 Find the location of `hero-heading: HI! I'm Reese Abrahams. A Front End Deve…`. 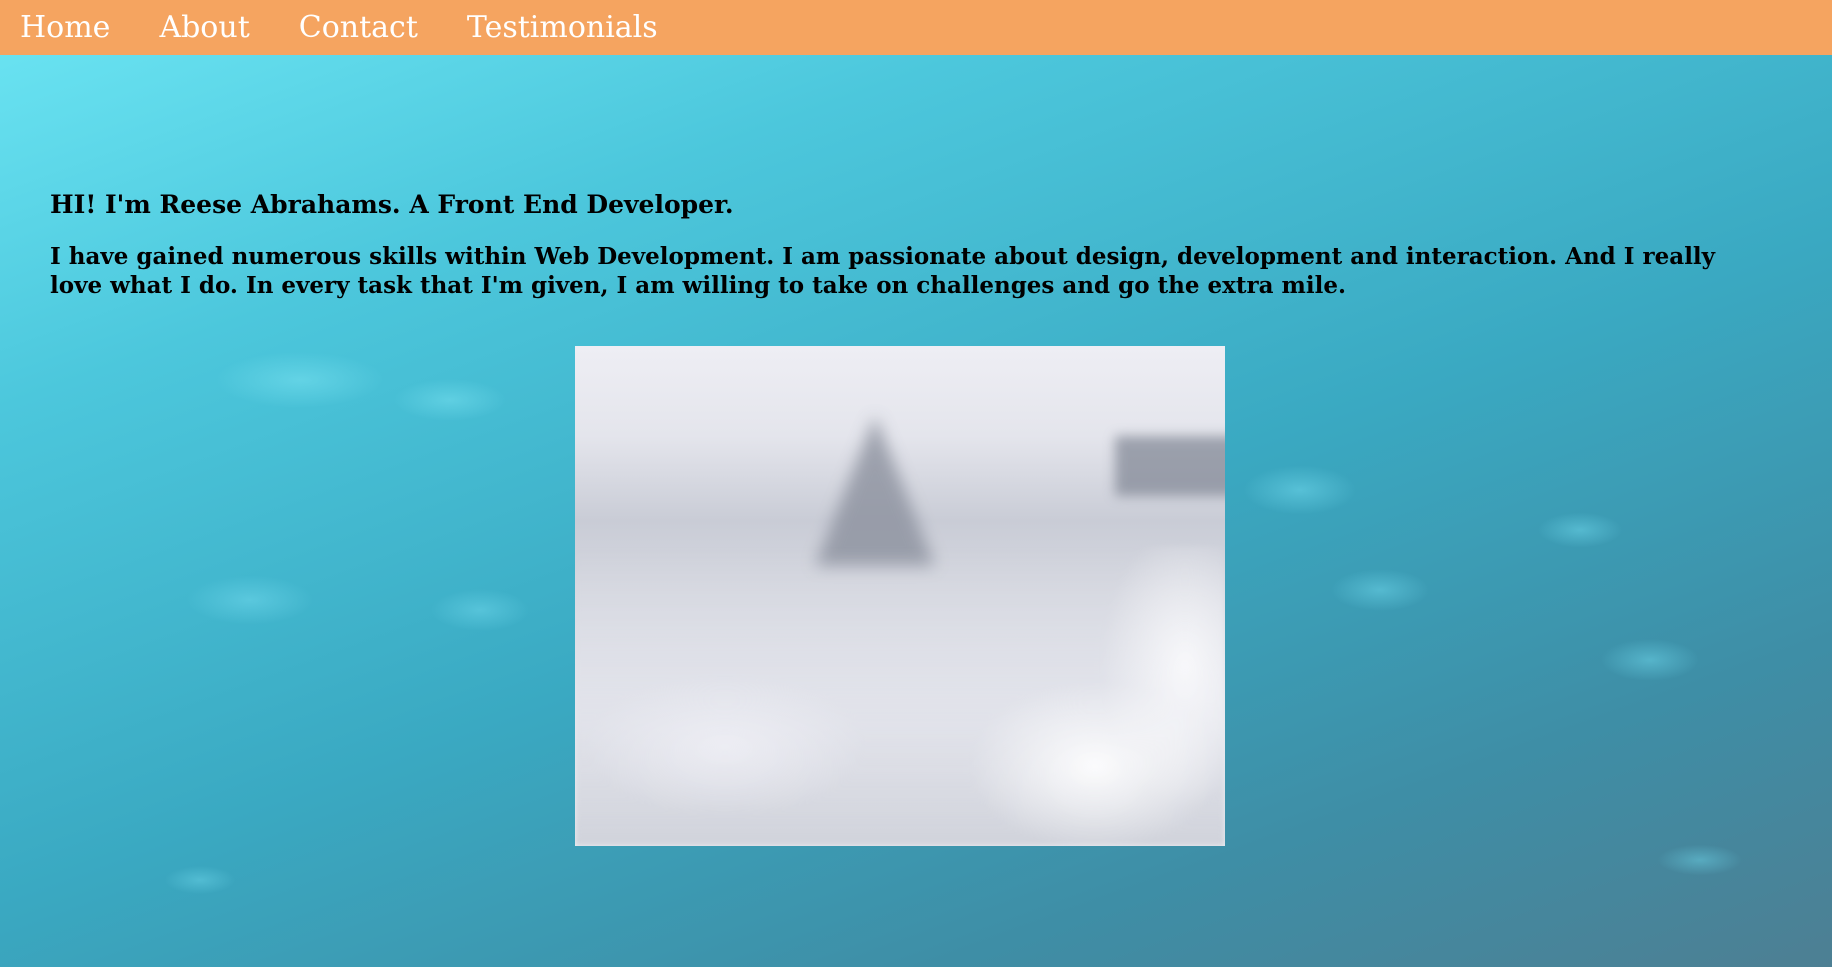

hero-heading: HI! I'm Reese Abrahams. A Front End Deve… is located at coordinates (392, 204).